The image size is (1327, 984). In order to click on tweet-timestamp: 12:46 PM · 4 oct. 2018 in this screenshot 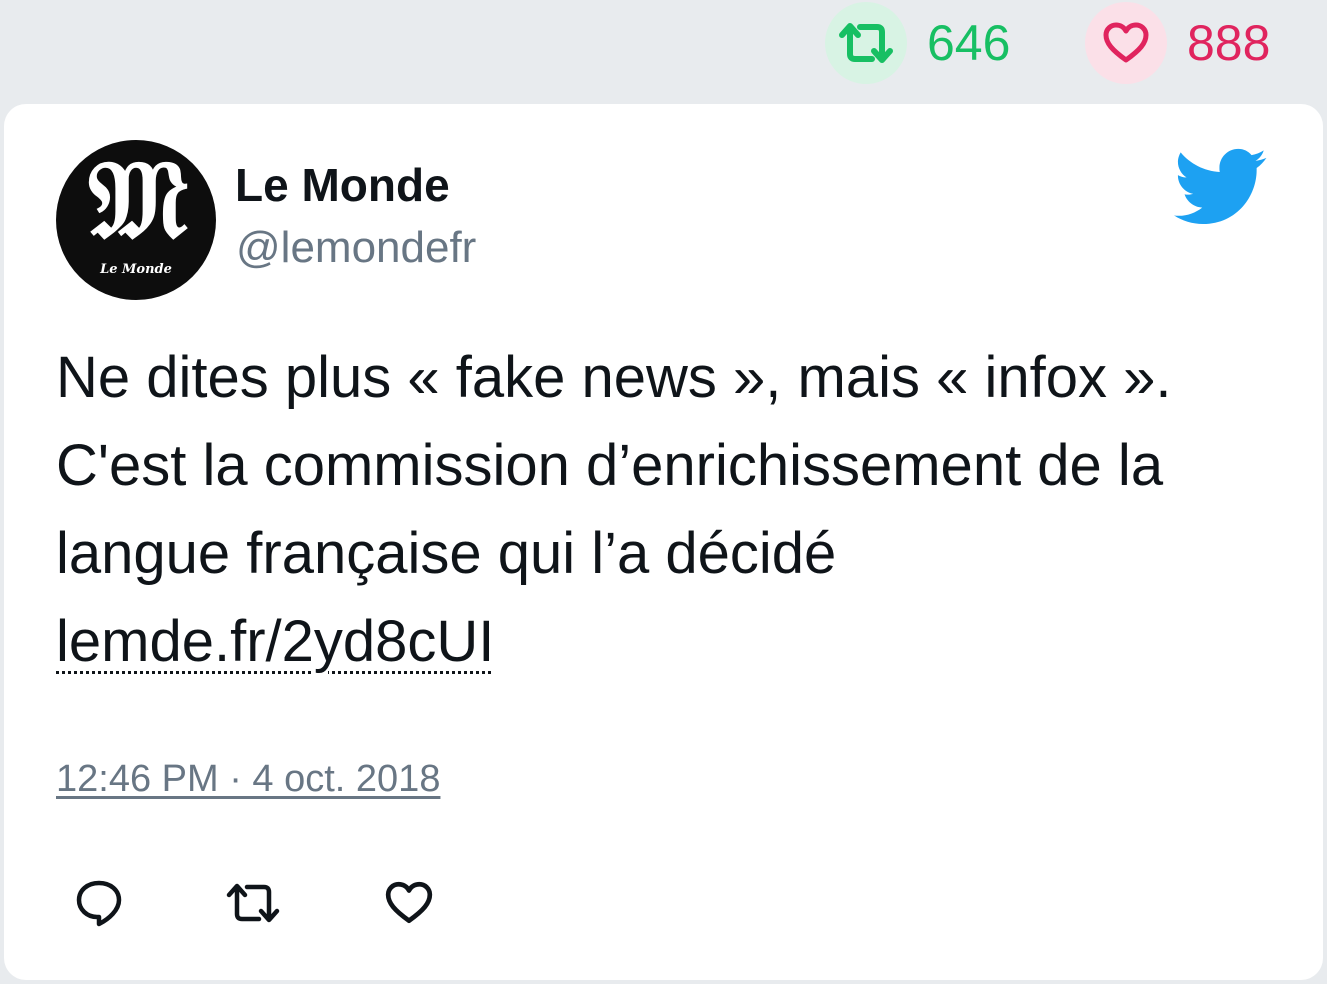, I will do `click(248, 779)`.